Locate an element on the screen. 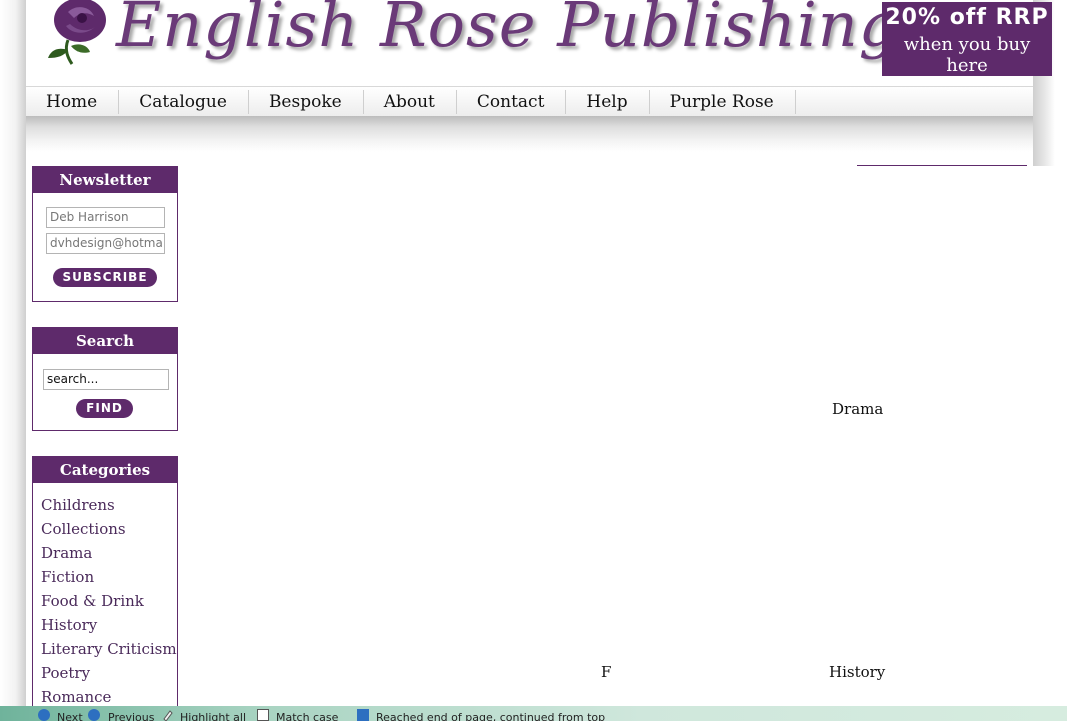  find-next-button: Next is located at coordinates (70, 716).